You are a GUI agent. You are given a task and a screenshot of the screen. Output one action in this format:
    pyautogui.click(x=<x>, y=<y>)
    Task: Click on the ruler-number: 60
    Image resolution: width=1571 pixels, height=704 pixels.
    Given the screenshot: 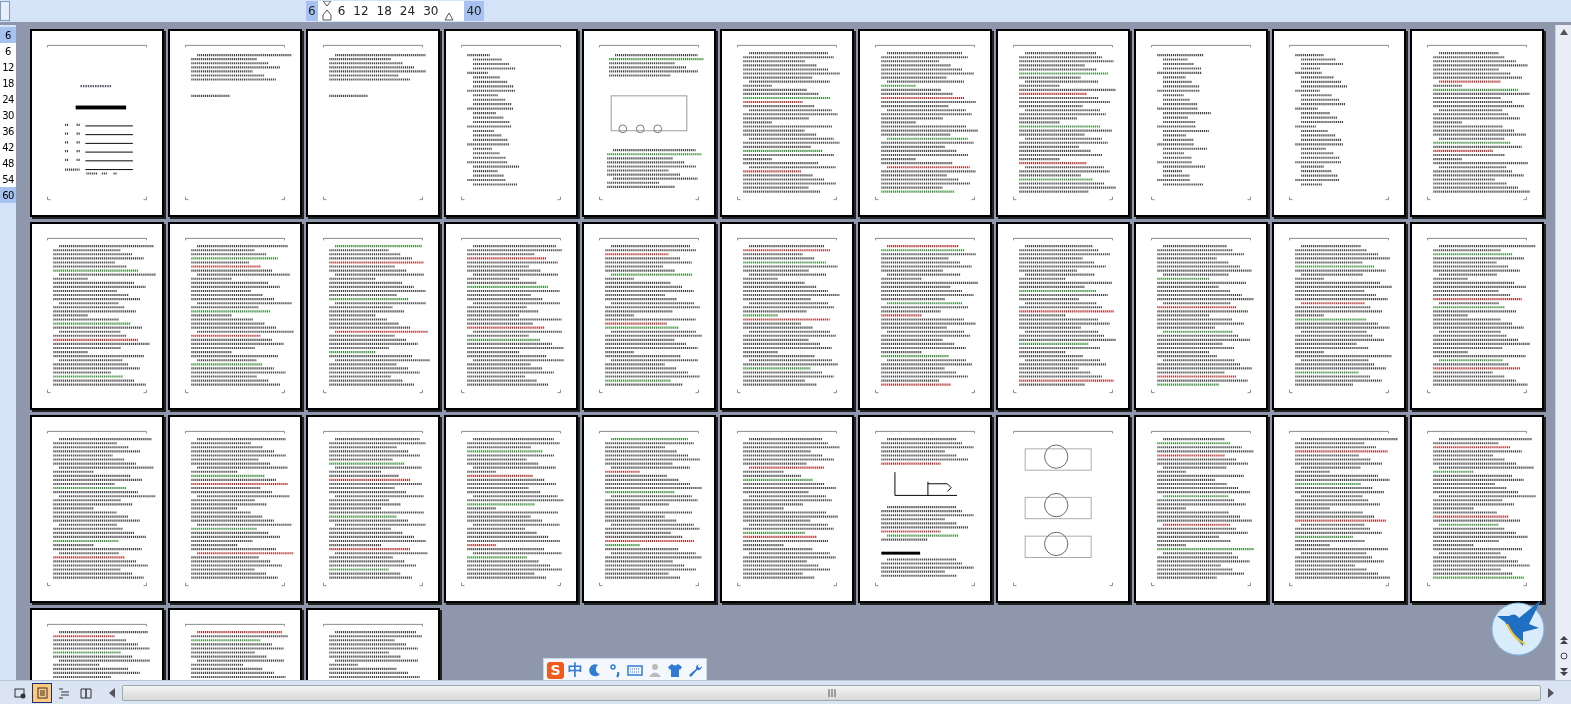 What is the action you would take?
    pyautogui.click(x=8, y=195)
    